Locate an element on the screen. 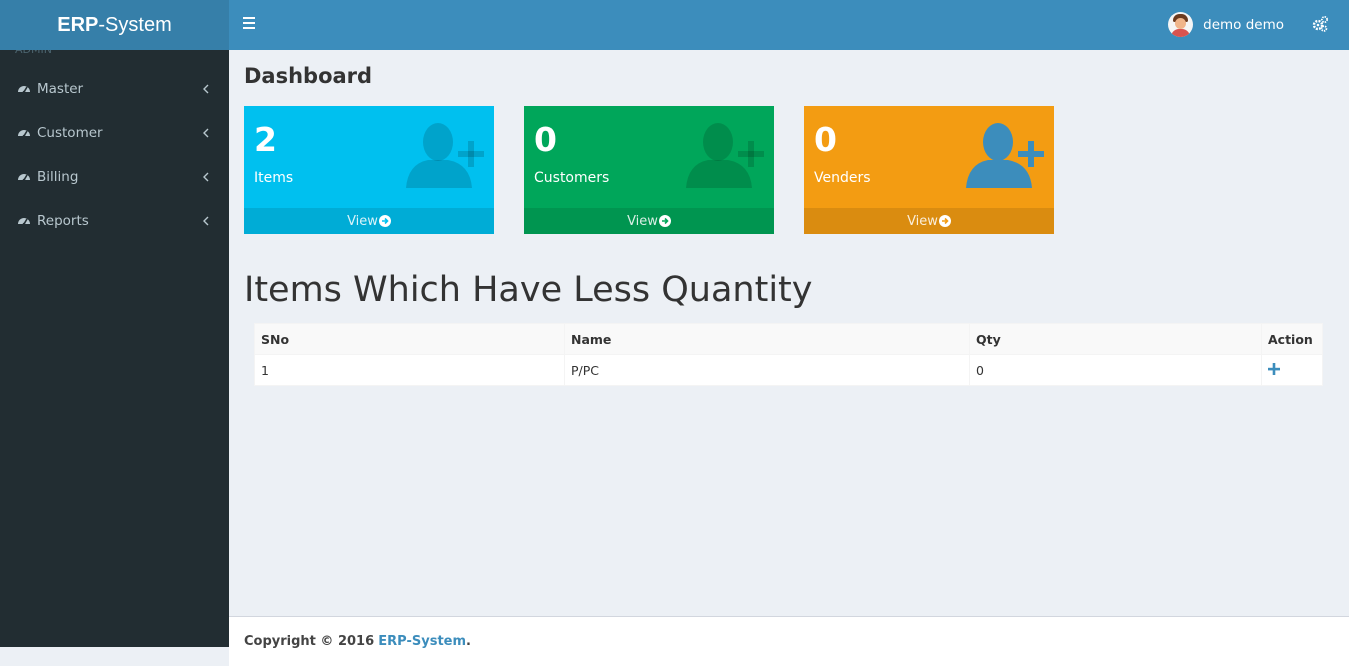 The image size is (1351, 666). sidebar-item-label: Billing is located at coordinates (58, 177).